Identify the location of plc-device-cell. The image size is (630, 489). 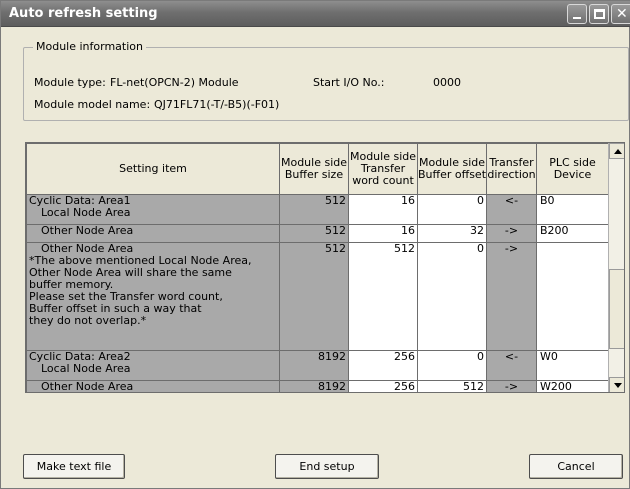
(572, 296).